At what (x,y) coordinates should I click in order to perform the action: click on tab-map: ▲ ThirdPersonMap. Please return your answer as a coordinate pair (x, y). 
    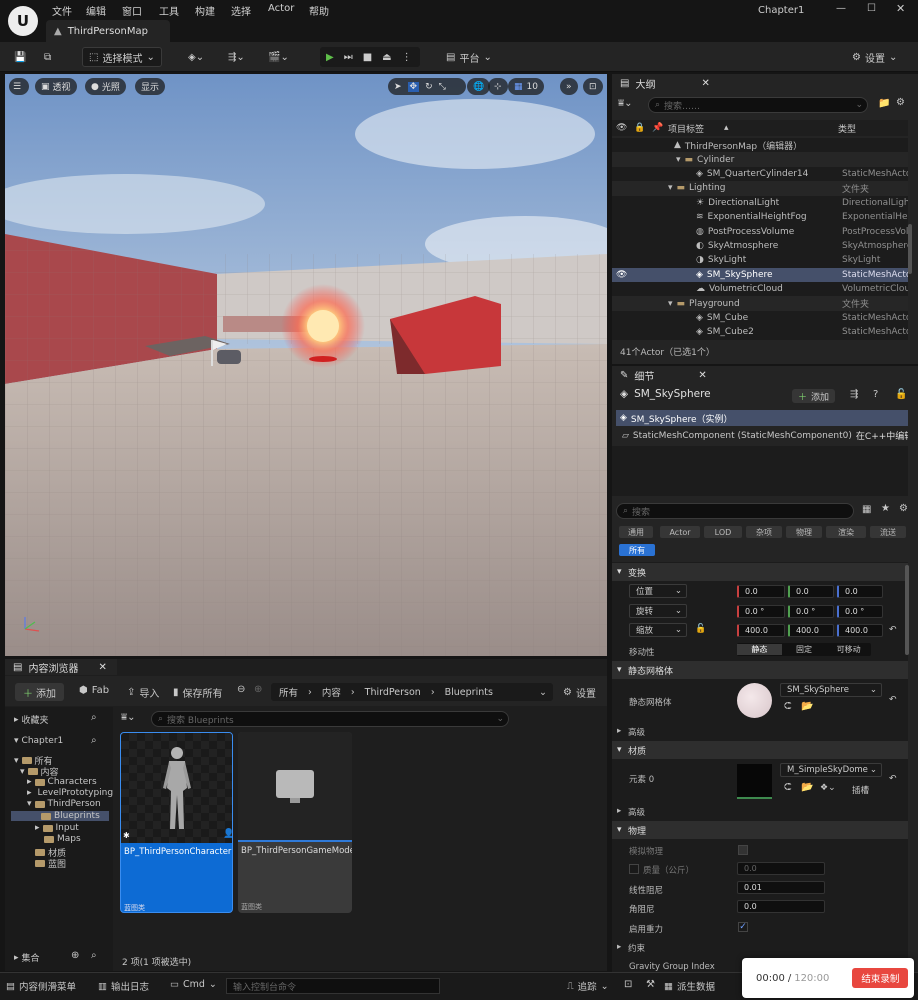
    Looking at the image, I should click on (108, 31).